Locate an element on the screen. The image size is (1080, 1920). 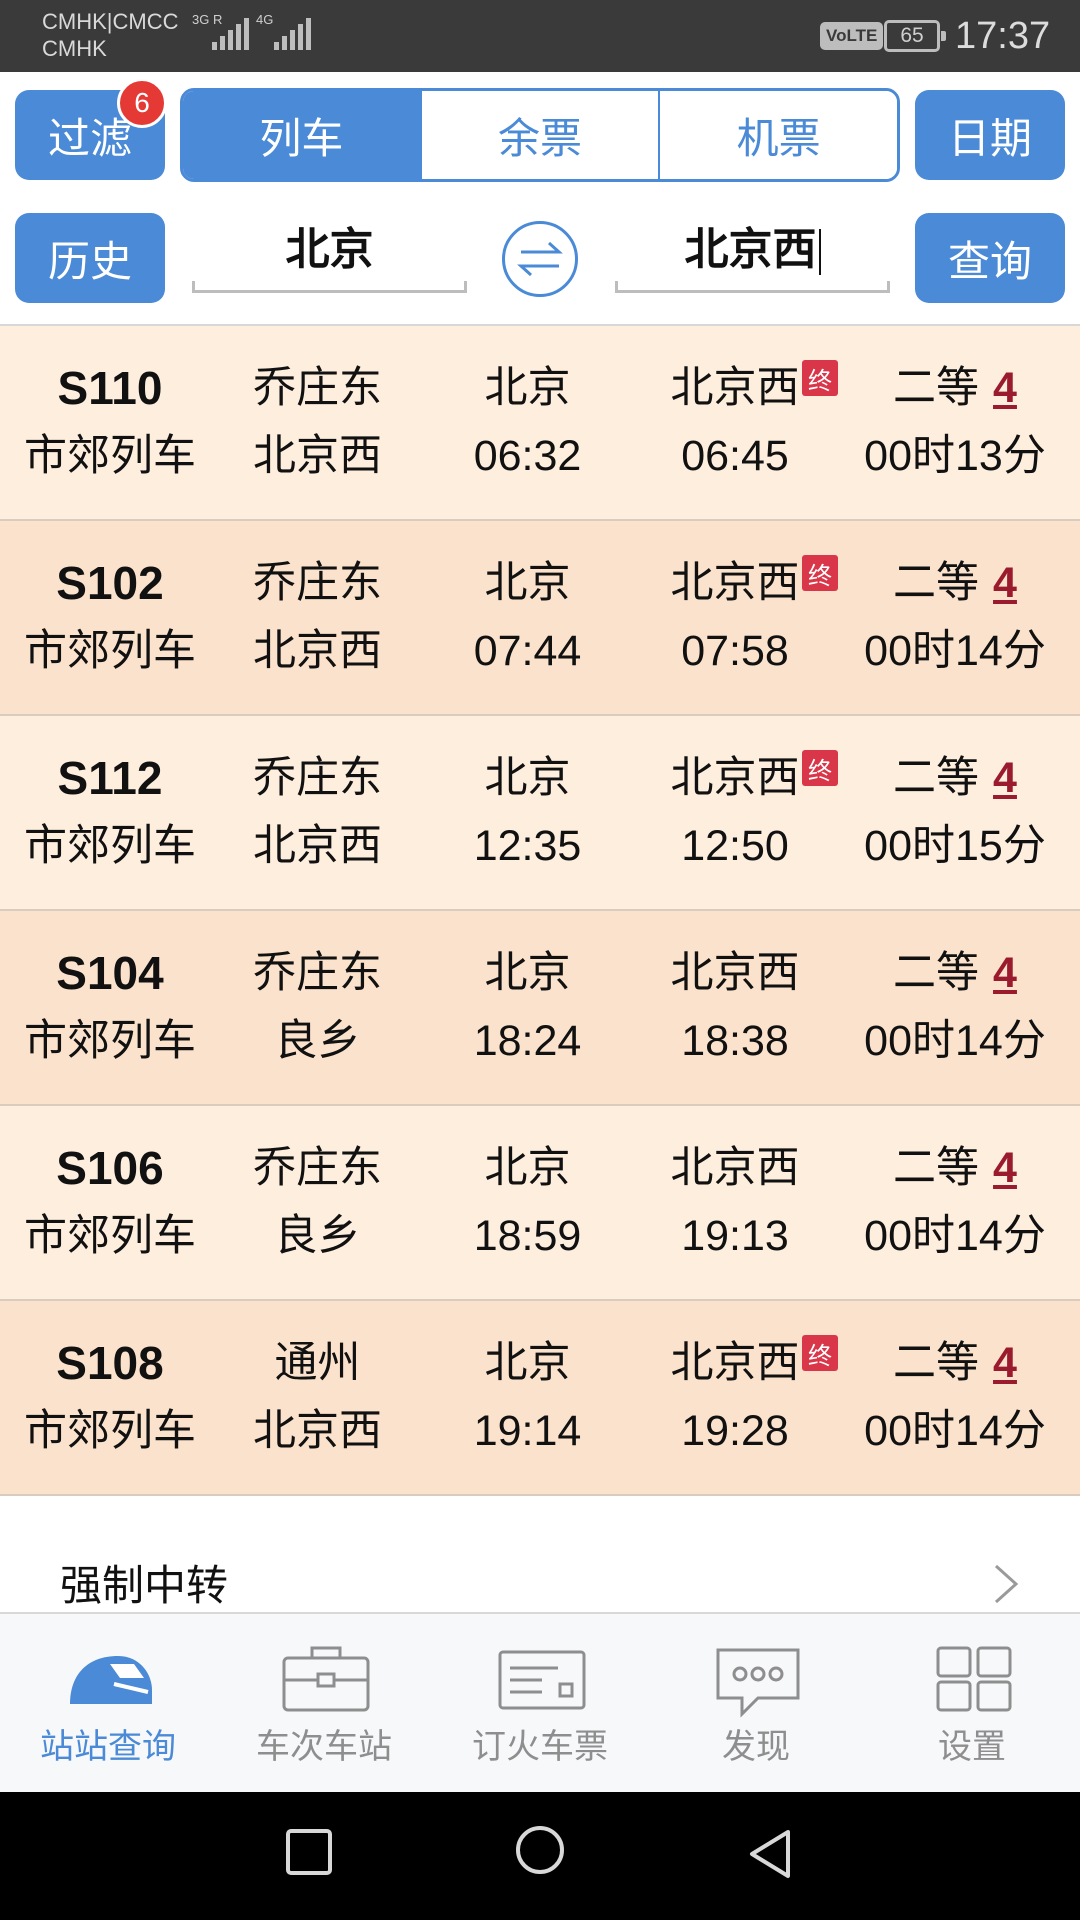
tab-station-query-label: 站站查询 is located at coordinates (108, 1747).